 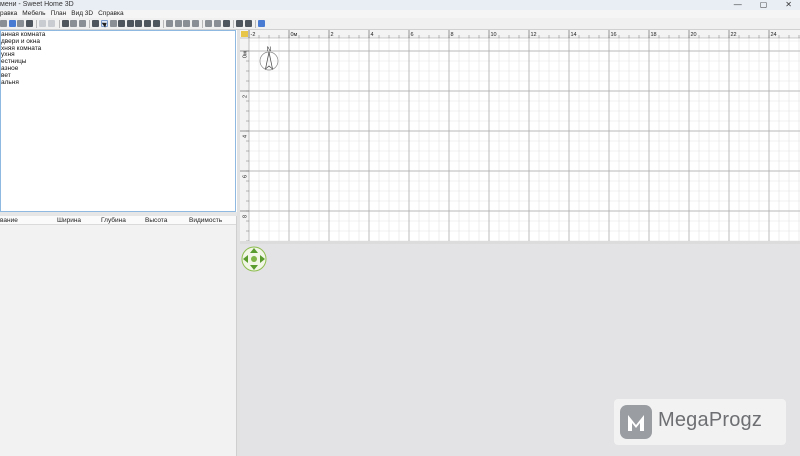 I want to click on maximize-button: ▢, so click(x=764, y=5).